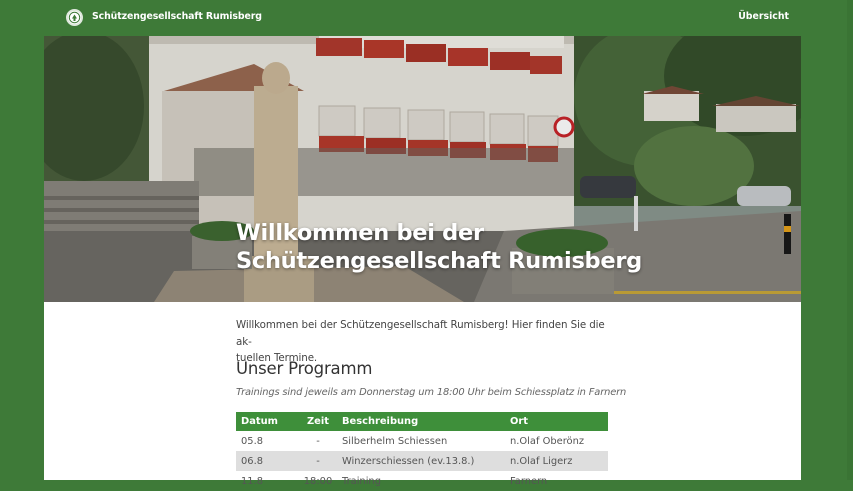 The image size is (853, 491). What do you see at coordinates (422, 481) in the screenshot?
I see `table-row: 11.8 18:00 Training Farnern` at bounding box center [422, 481].